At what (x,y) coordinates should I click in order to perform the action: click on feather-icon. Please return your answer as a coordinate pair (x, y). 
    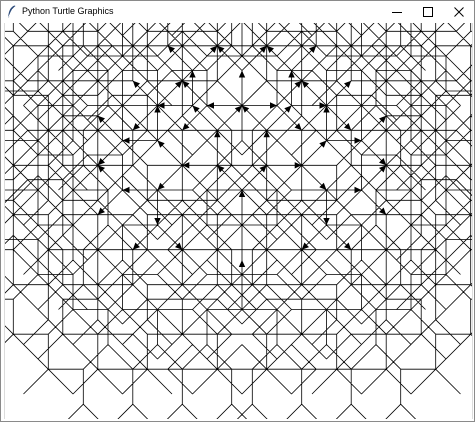
    Looking at the image, I should click on (12, 11).